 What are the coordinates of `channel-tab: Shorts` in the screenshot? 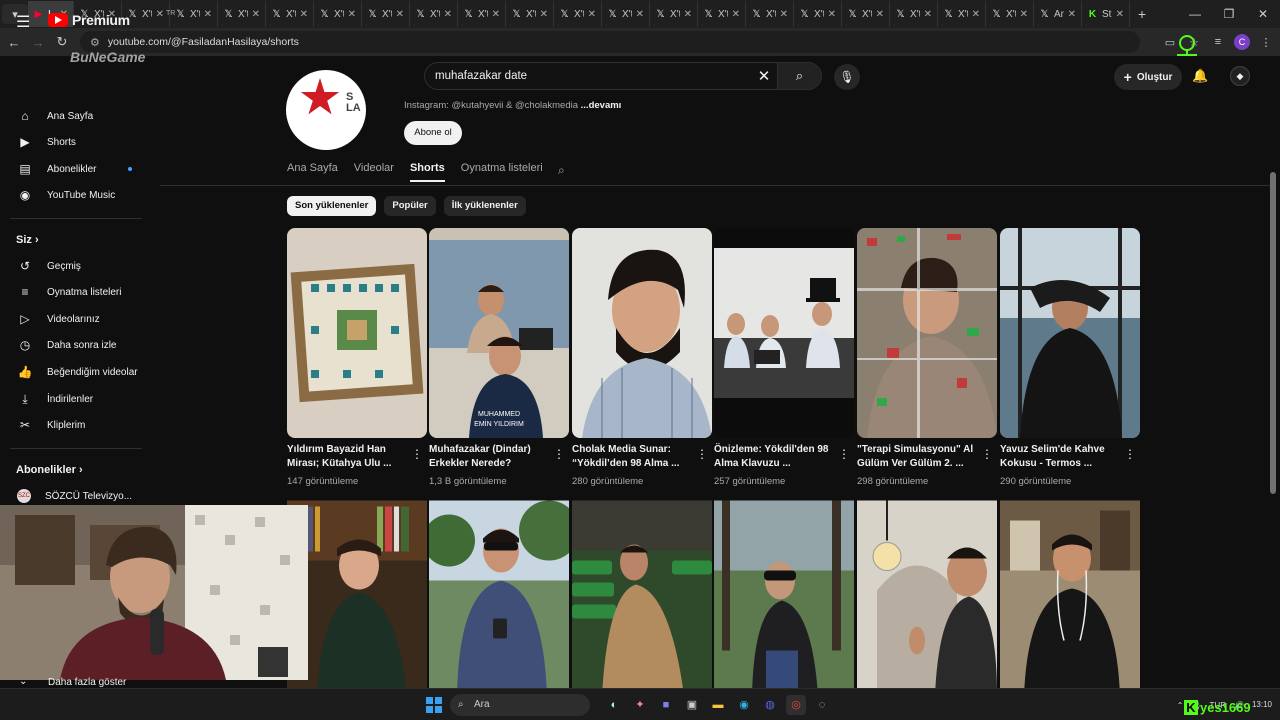 It's located at (427, 172).